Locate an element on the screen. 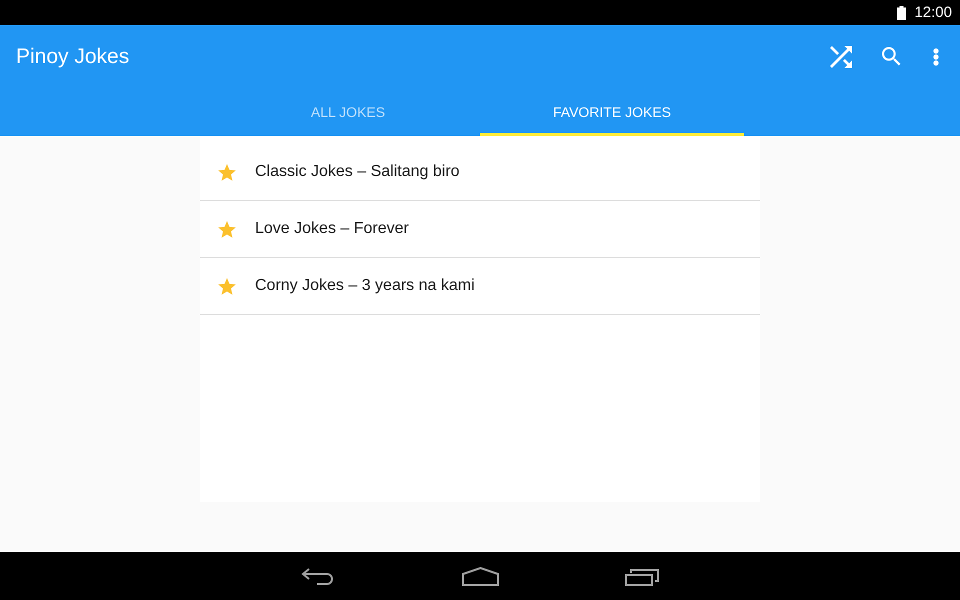 This screenshot has width=960, height=600. more-options-icon is located at coordinates (936, 57).